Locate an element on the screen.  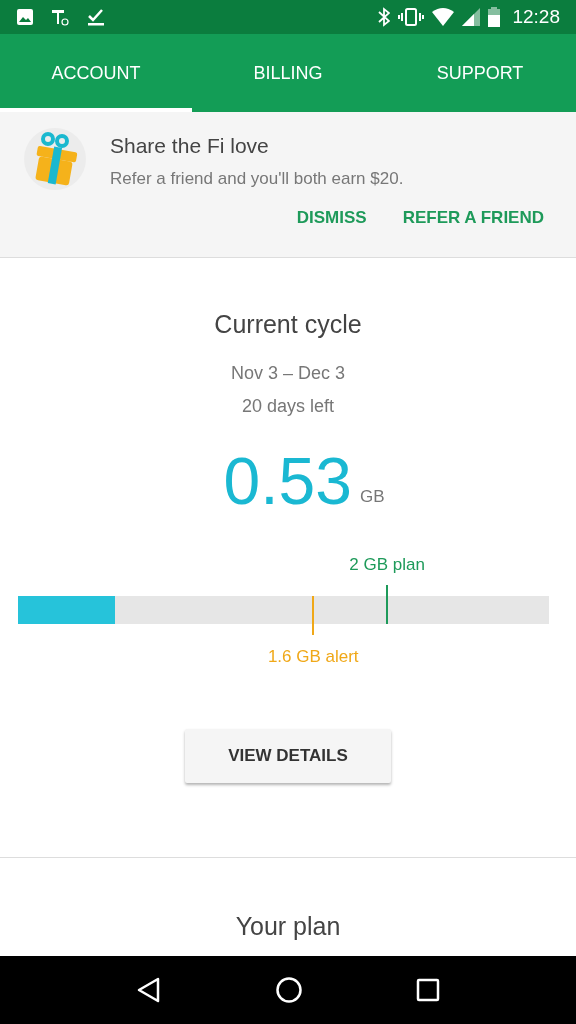
cycle-dates: Nov 3 – Dec 3 is located at coordinates (288, 373).